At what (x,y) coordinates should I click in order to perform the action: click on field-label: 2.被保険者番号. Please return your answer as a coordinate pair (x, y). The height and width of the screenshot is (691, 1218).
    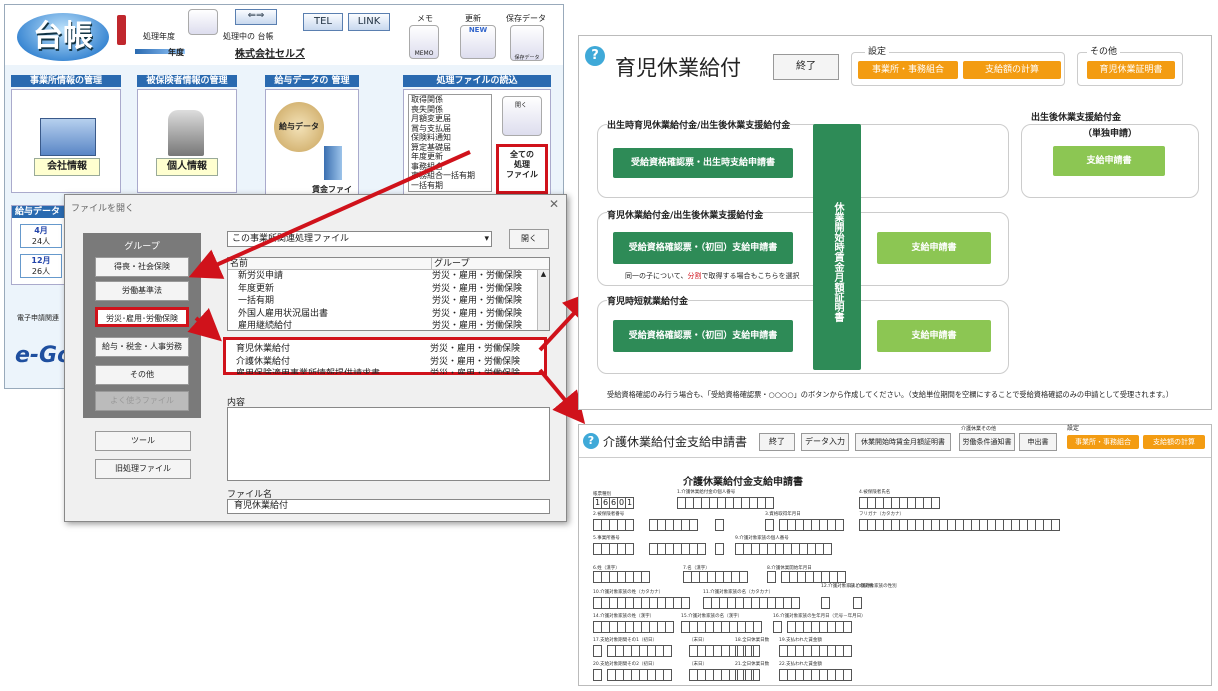
    Looking at the image, I should click on (609, 514).